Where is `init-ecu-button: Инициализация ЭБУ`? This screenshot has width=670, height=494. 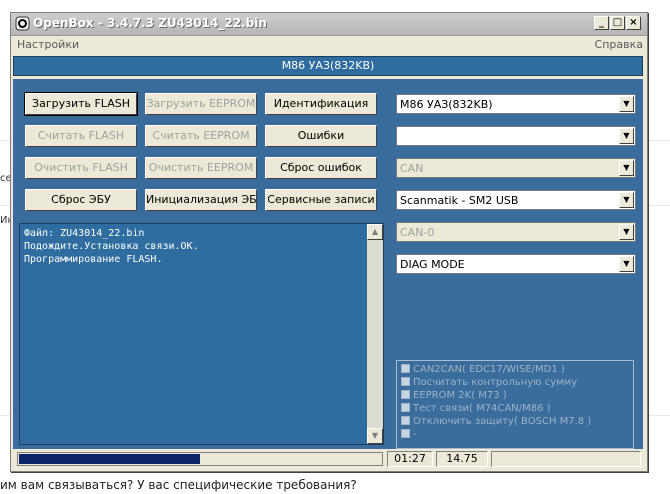
init-ecu-button: Инициализация ЭБУ is located at coordinates (201, 200).